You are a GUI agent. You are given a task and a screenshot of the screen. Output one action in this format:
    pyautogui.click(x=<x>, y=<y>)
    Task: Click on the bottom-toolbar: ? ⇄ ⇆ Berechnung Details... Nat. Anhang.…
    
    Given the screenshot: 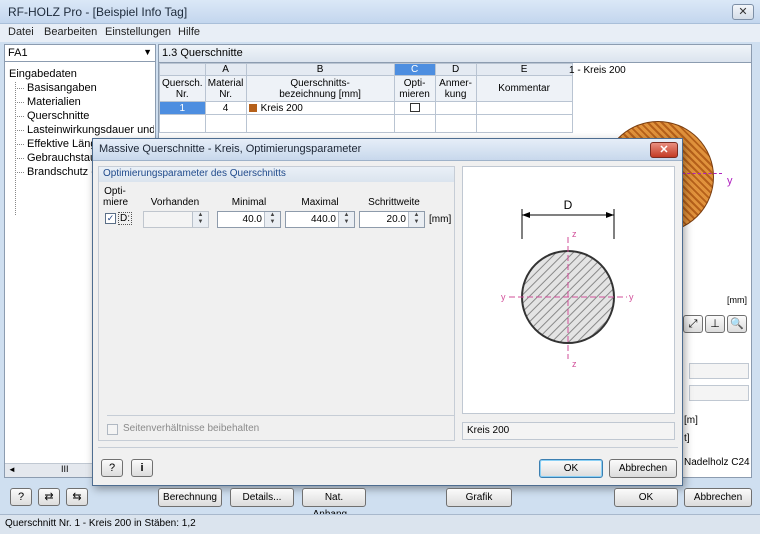 What is the action you would take?
    pyautogui.click(x=380, y=503)
    